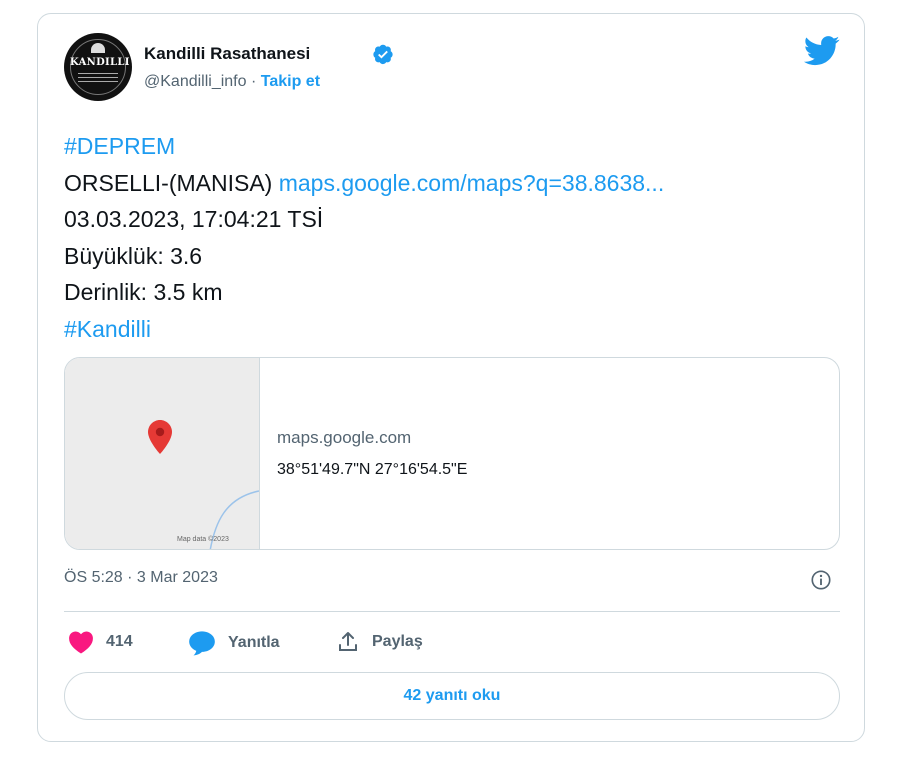  Describe the element at coordinates (202, 643) in the screenshot. I see `reply-bubble-icon` at that location.